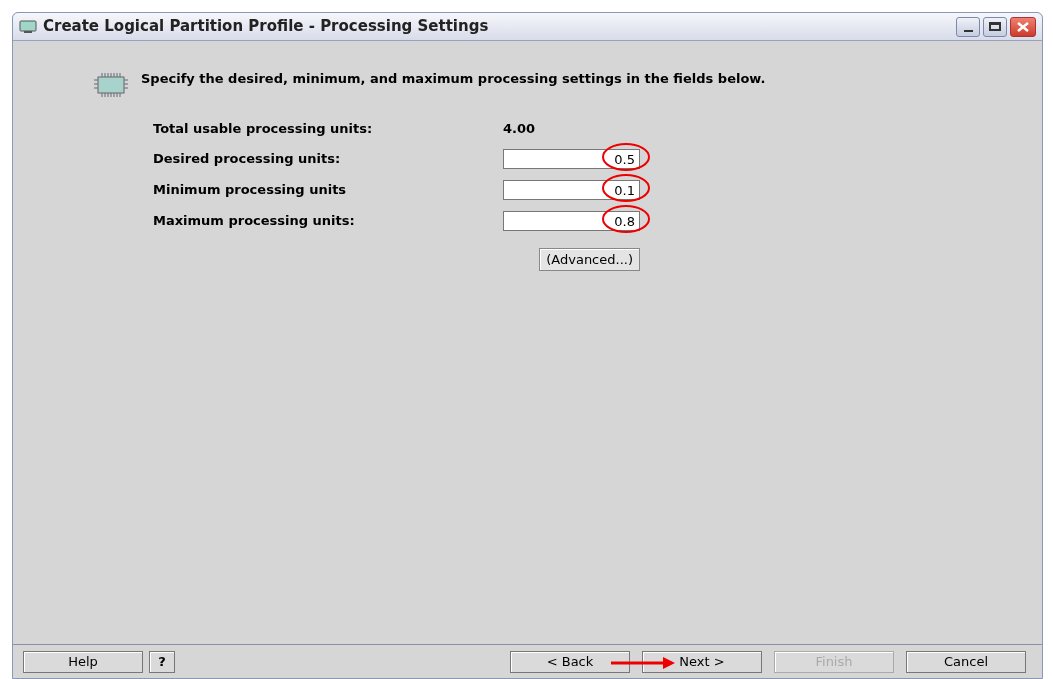 This screenshot has height=679, width=1053. Describe the element at coordinates (519, 129) in the screenshot. I see `total-value: 4.00` at that location.